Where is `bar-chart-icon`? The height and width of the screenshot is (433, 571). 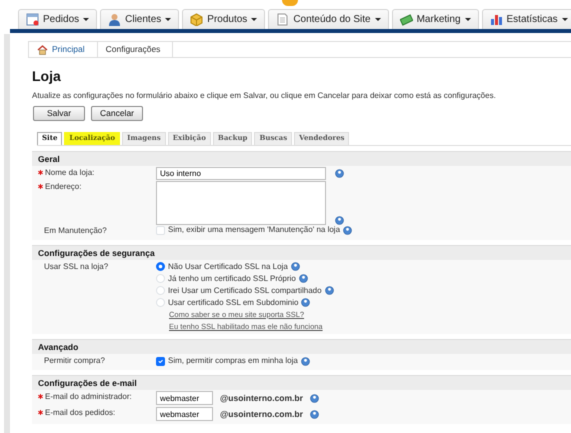 bar-chart-icon is located at coordinates (496, 19).